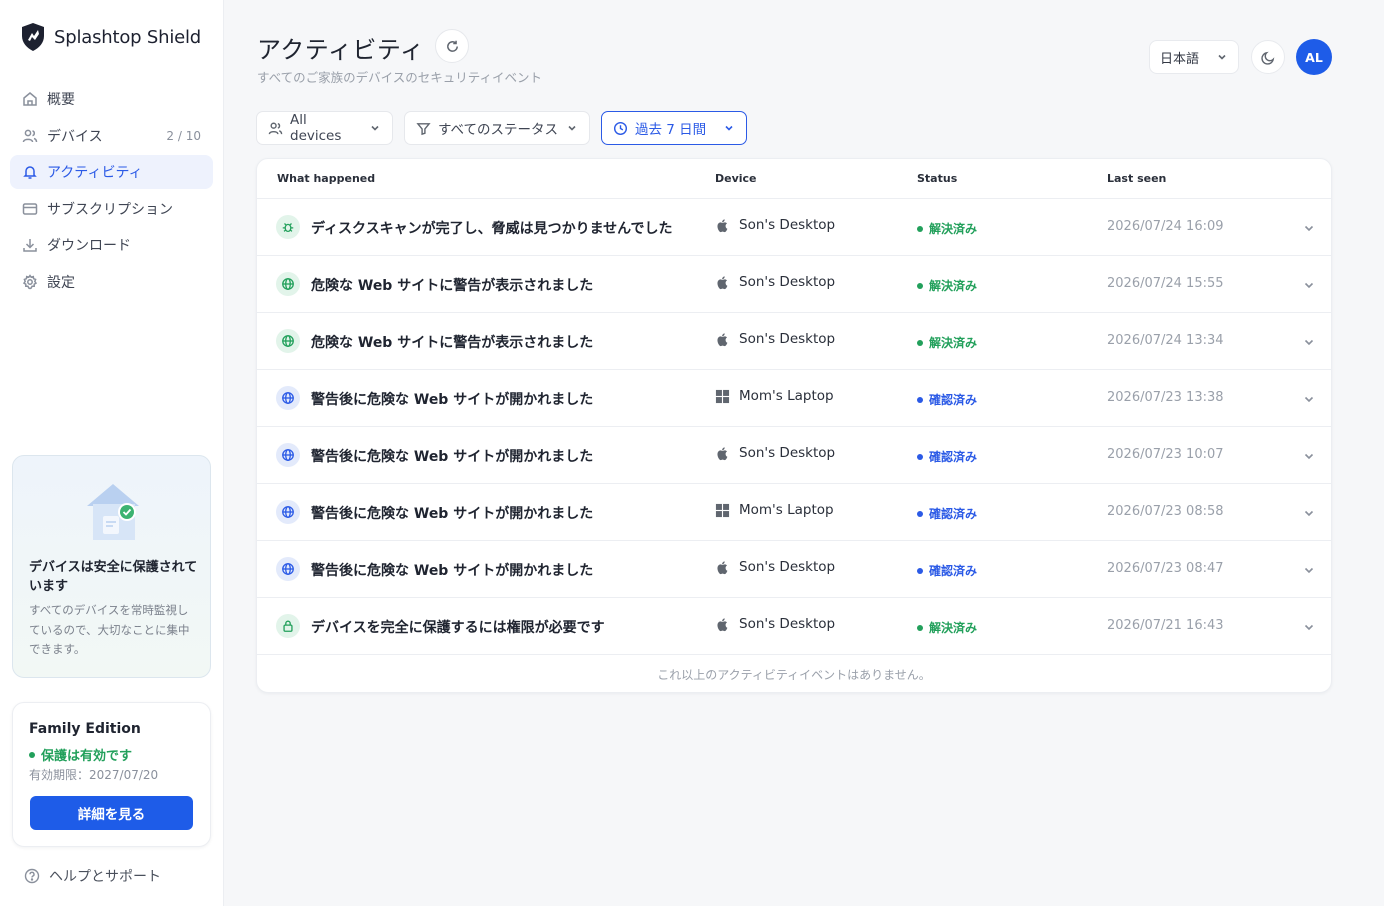  I want to click on last-seen-time: 2026/07/23 13:38, so click(1165, 397).